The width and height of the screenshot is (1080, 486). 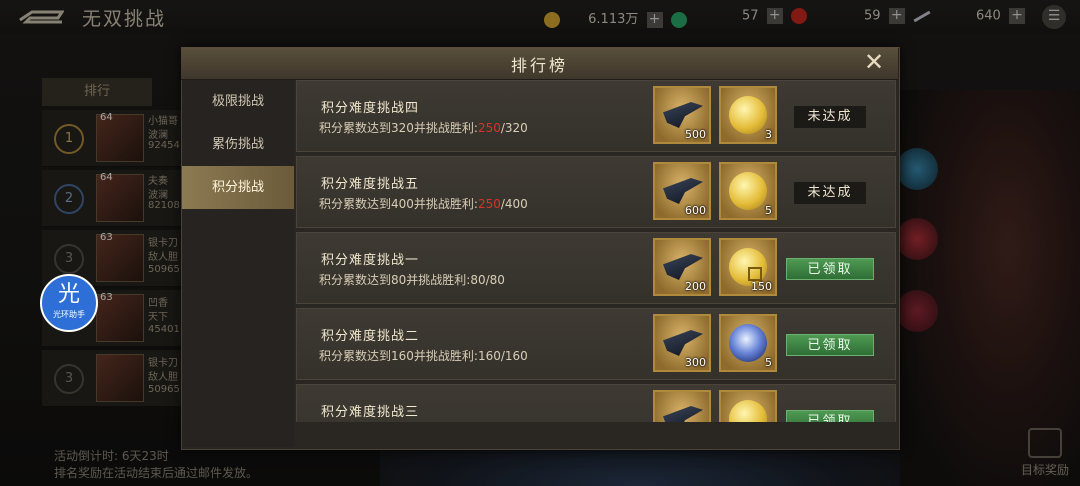 What do you see at coordinates (398, 204) in the screenshot?
I see `task-condition: 积分累数达到400并挑战胜利:` at bounding box center [398, 204].